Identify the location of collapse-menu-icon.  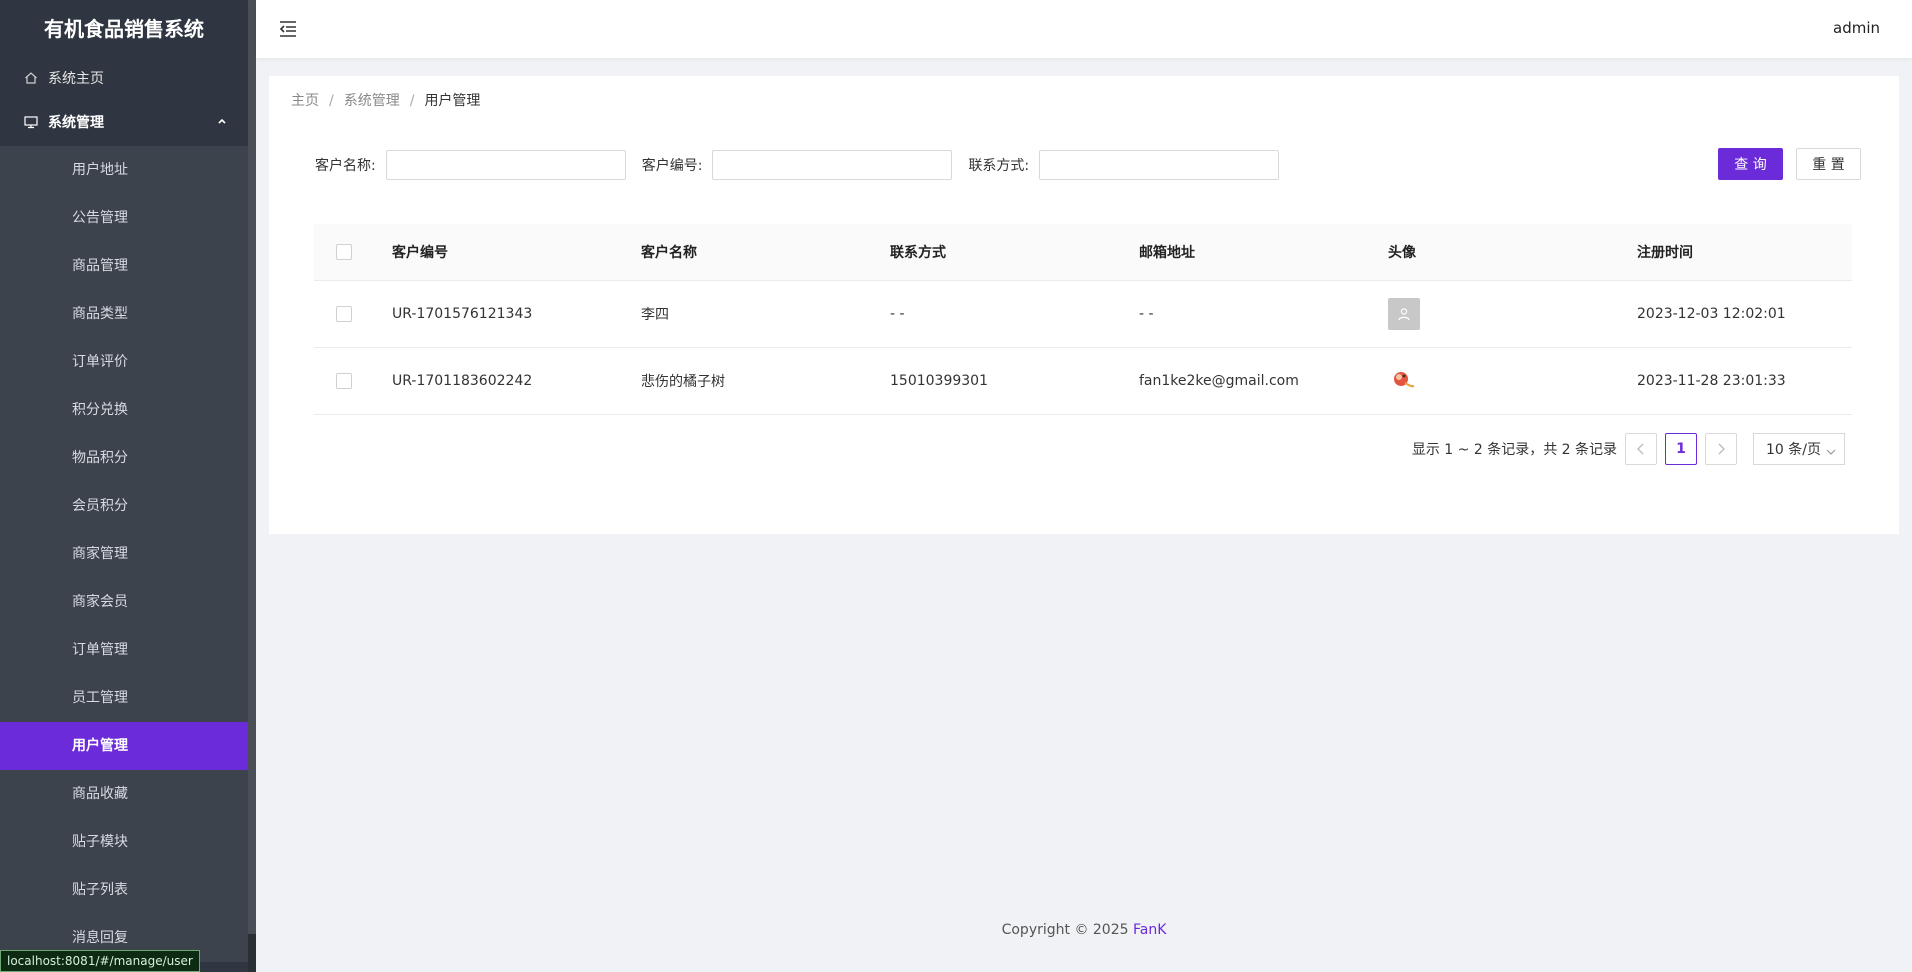
(288, 29).